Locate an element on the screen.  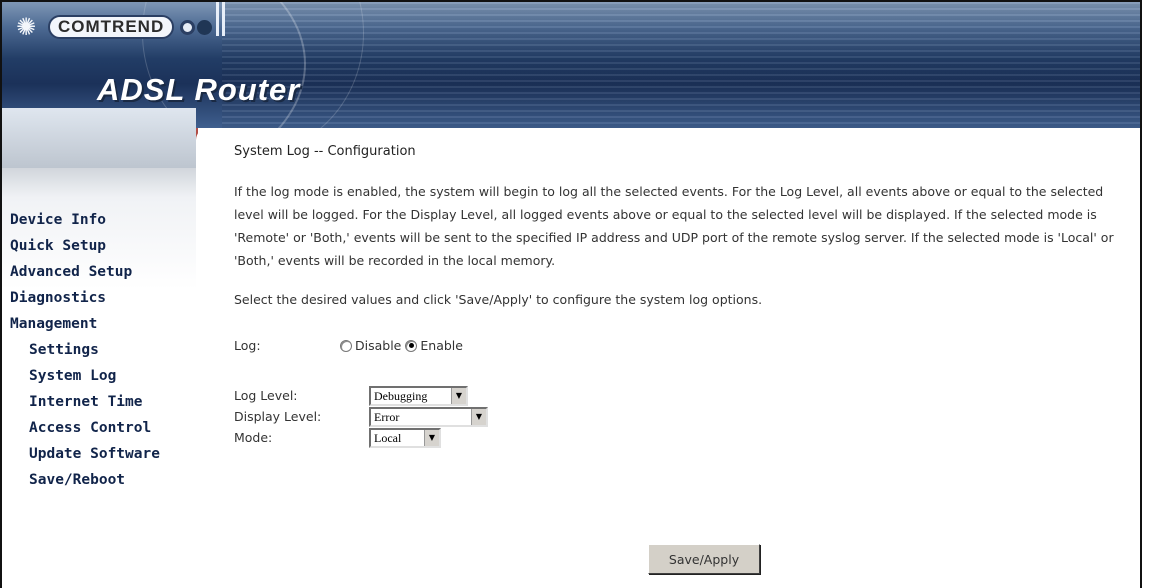
sidebar-item-management: Management is located at coordinates (85, 324).